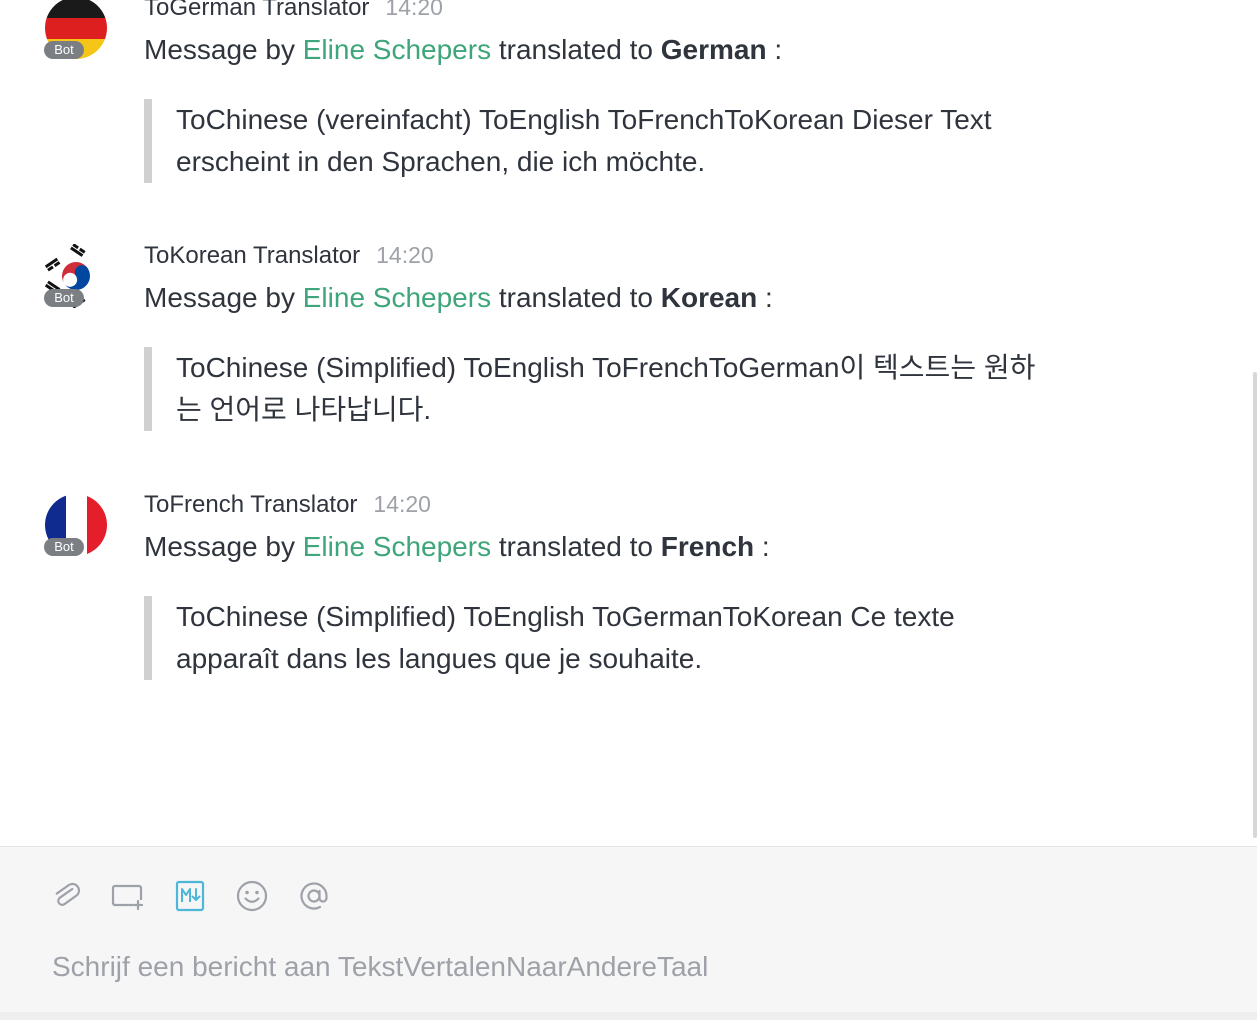  I want to click on message-header: ToFrench Translator 14:20, so click(287, 505).